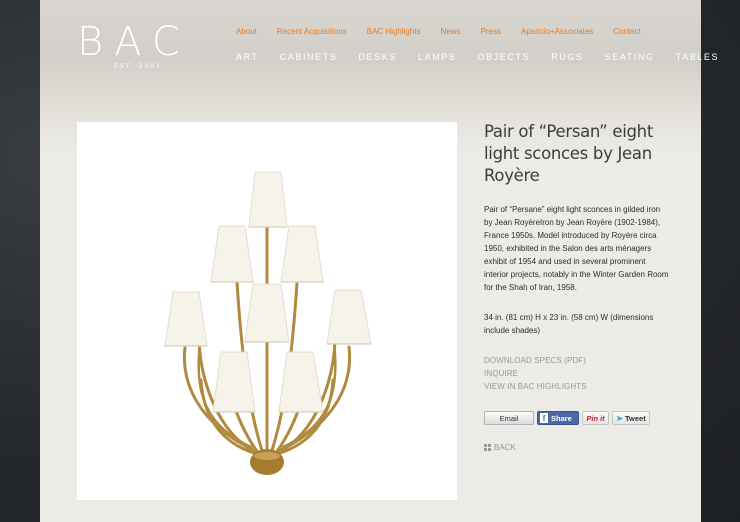 This screenshot has width=740, height=522. Describe the element at coordinates (576, 386) in the screenshot. I see `view-in-highlights-link: VIEW IN BAC HIGHLIGHTS` at that location.